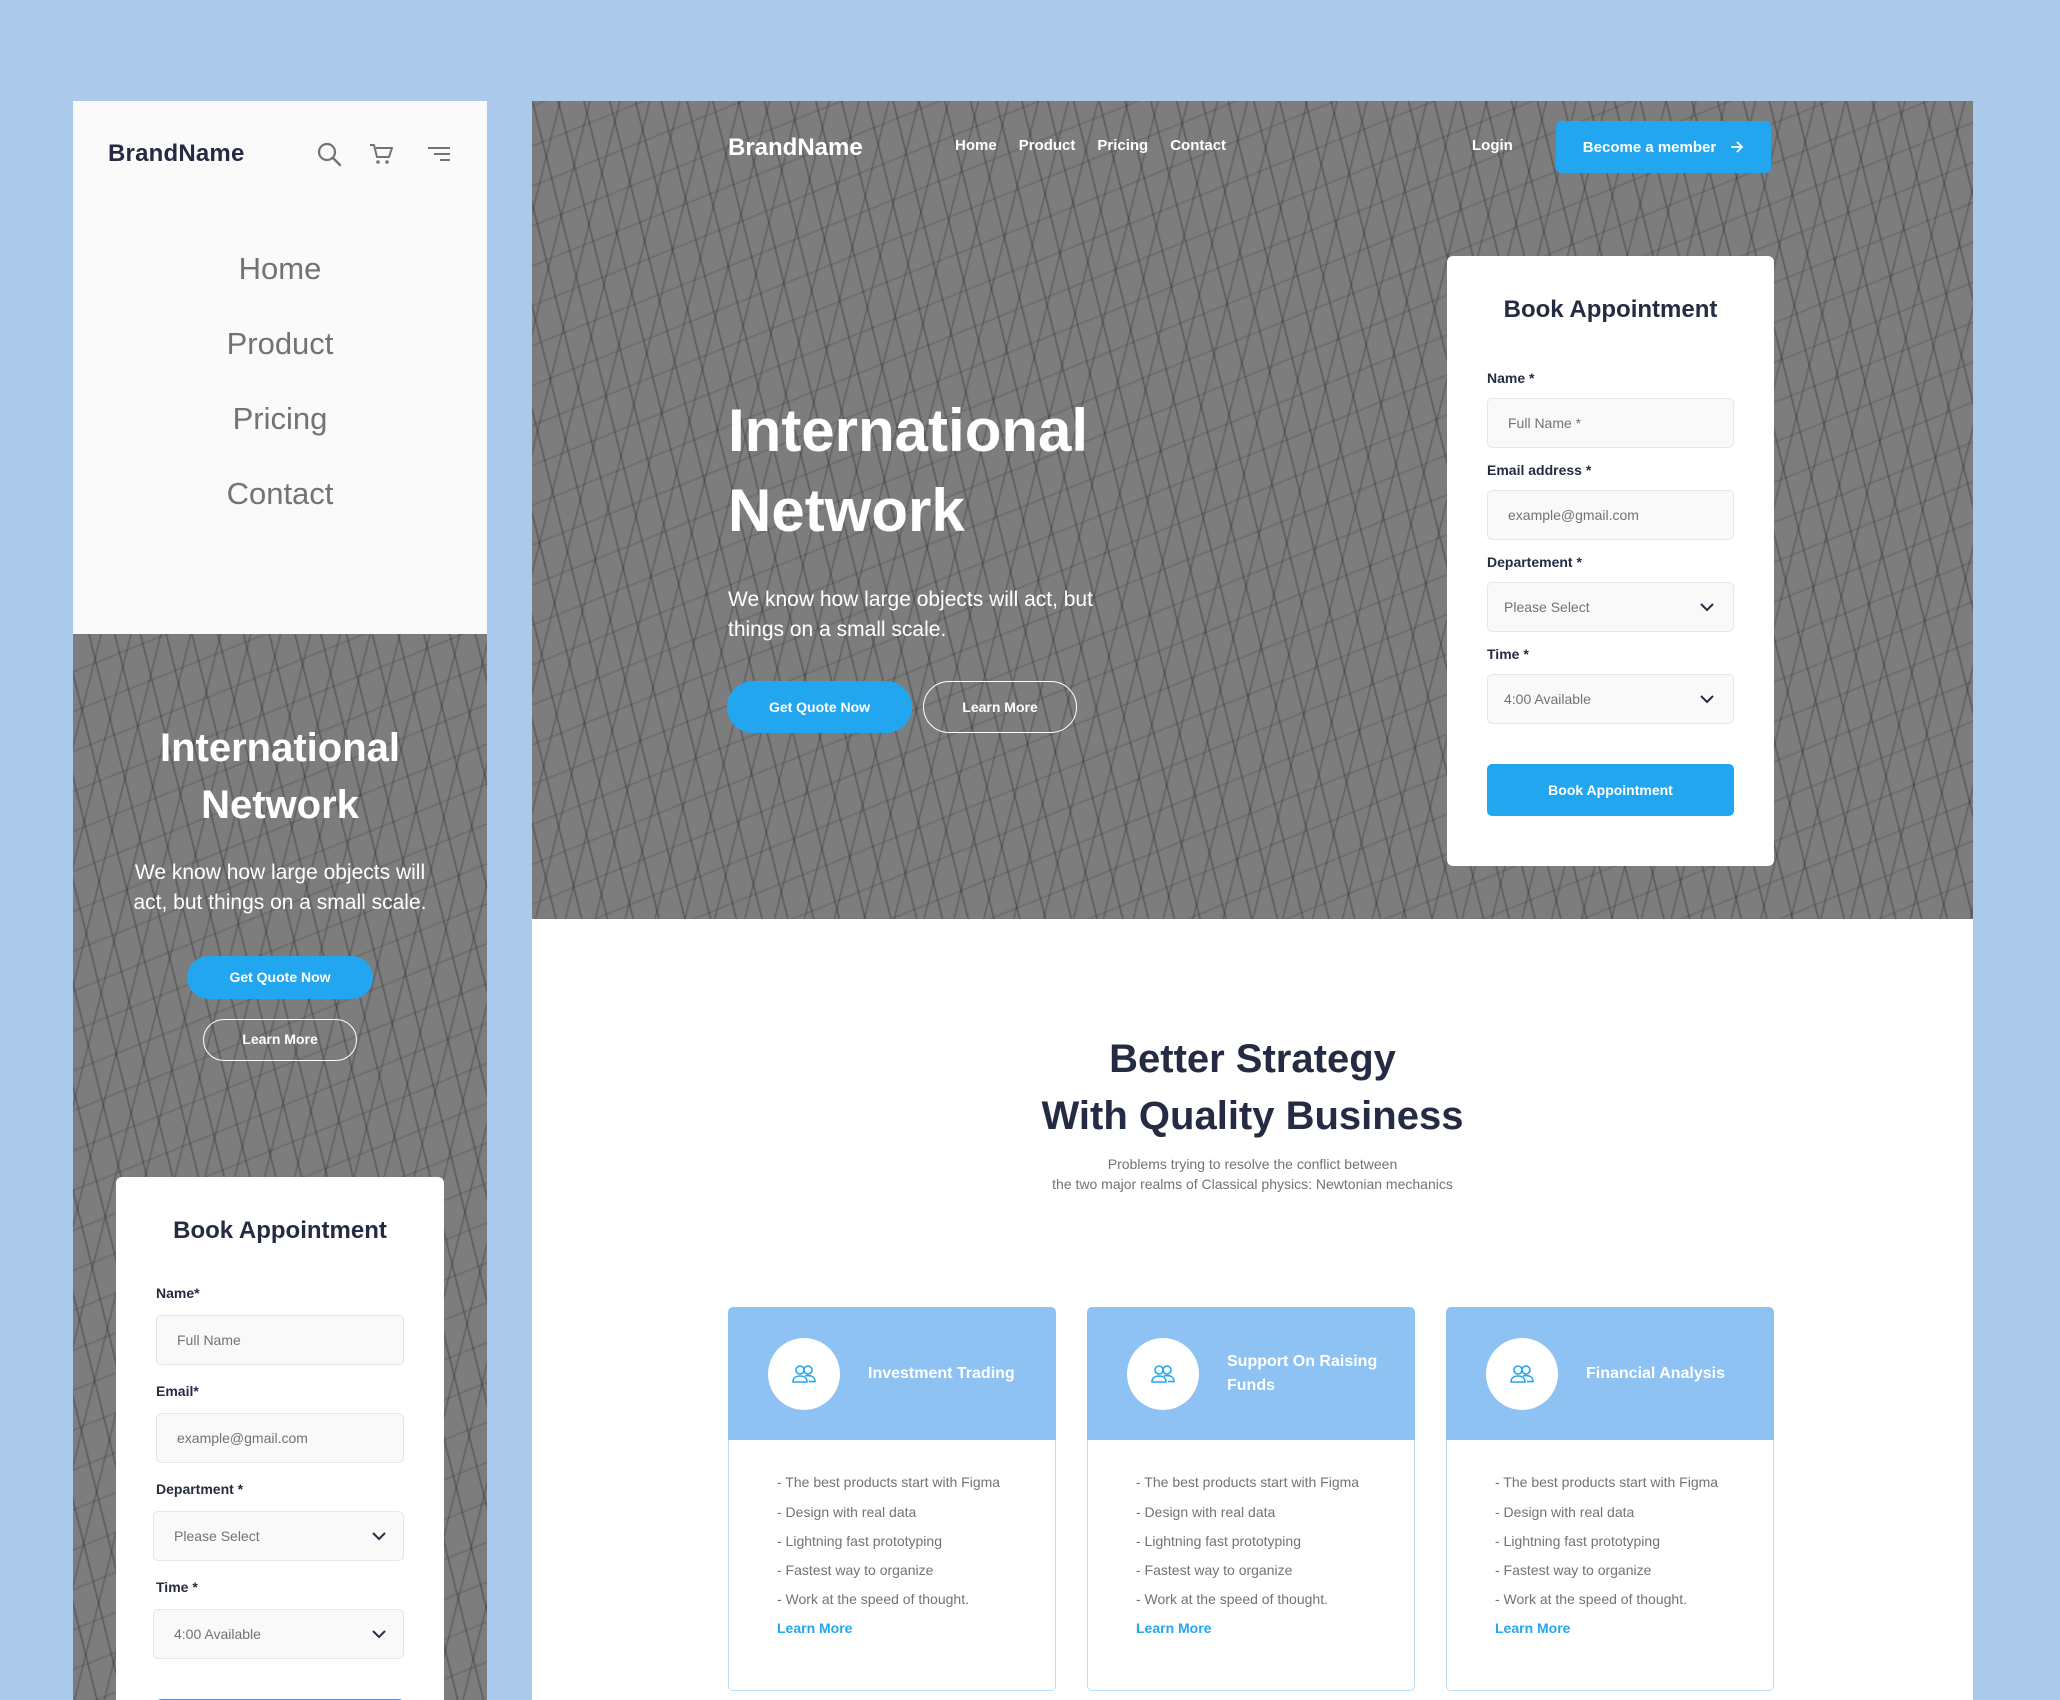 The height and width of the screenshot is (1700, 2060). What do you see at coordinates (1511, 378) in the screenshot?
I see `name-label: Name *` at bounding box center [1511, 378].